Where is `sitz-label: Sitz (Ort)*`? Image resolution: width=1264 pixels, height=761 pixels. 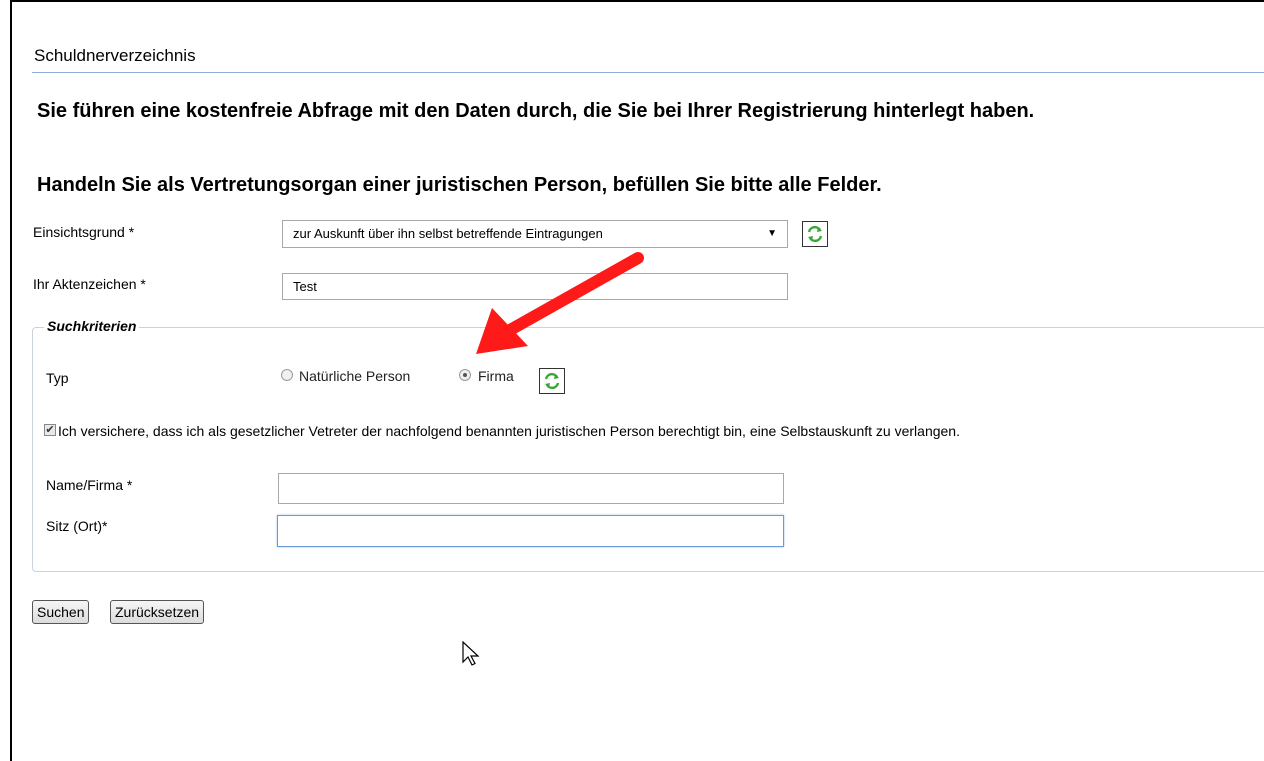 sitz-label: Sitz (Ort)* is located at coordinates (77, 526).